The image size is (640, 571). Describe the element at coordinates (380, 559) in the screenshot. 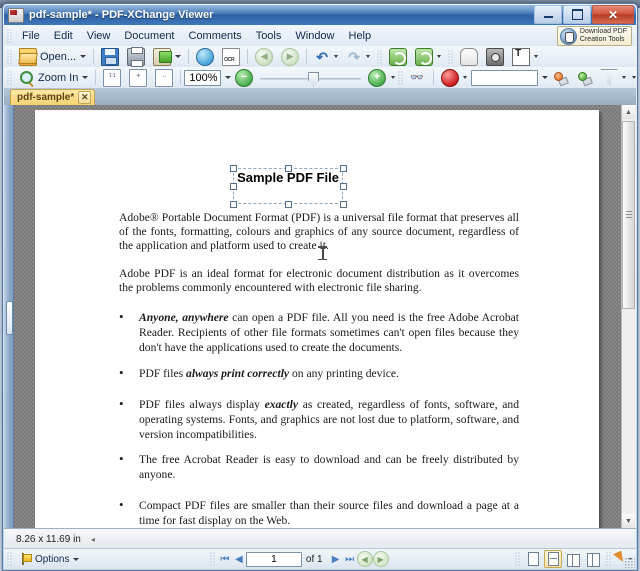

I see `next-view-icon: ▶` at that location.